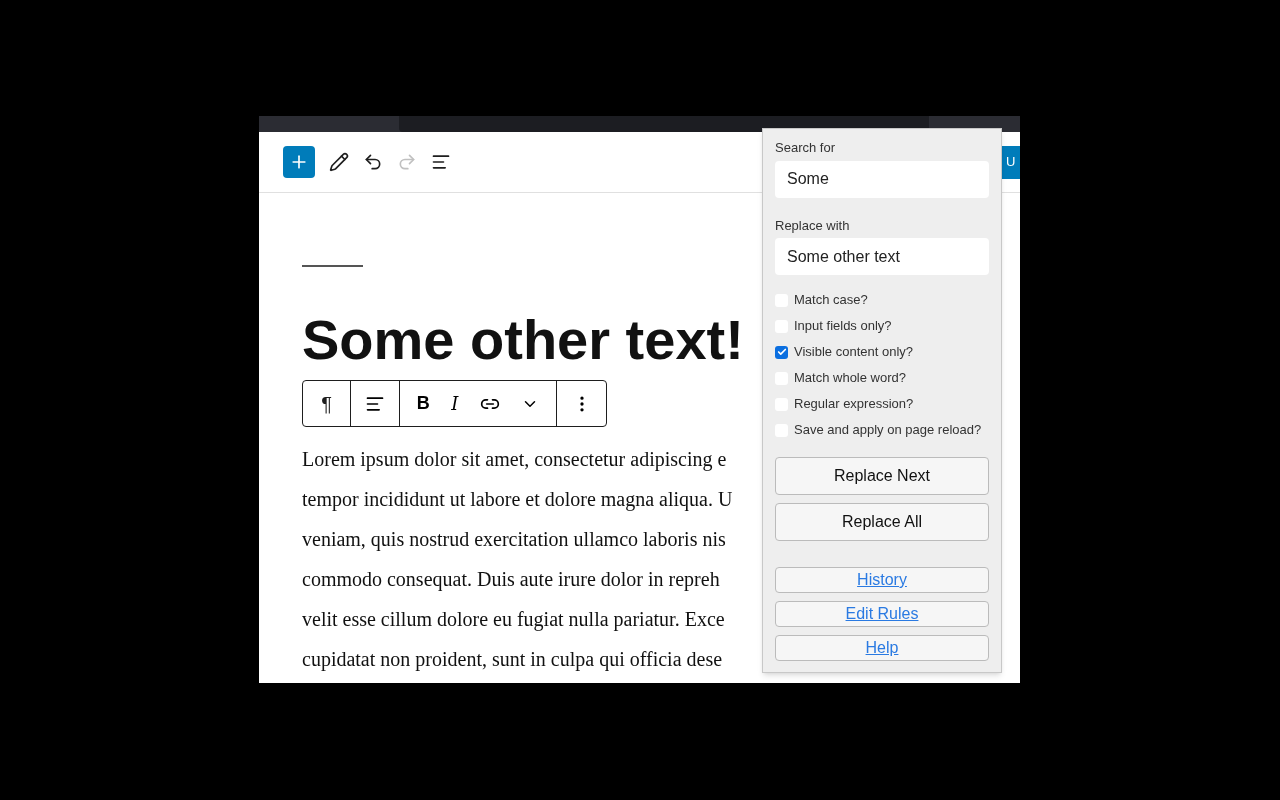 The image size is (1280, 800). I want to click on list-view-icon, so click(441, 162).